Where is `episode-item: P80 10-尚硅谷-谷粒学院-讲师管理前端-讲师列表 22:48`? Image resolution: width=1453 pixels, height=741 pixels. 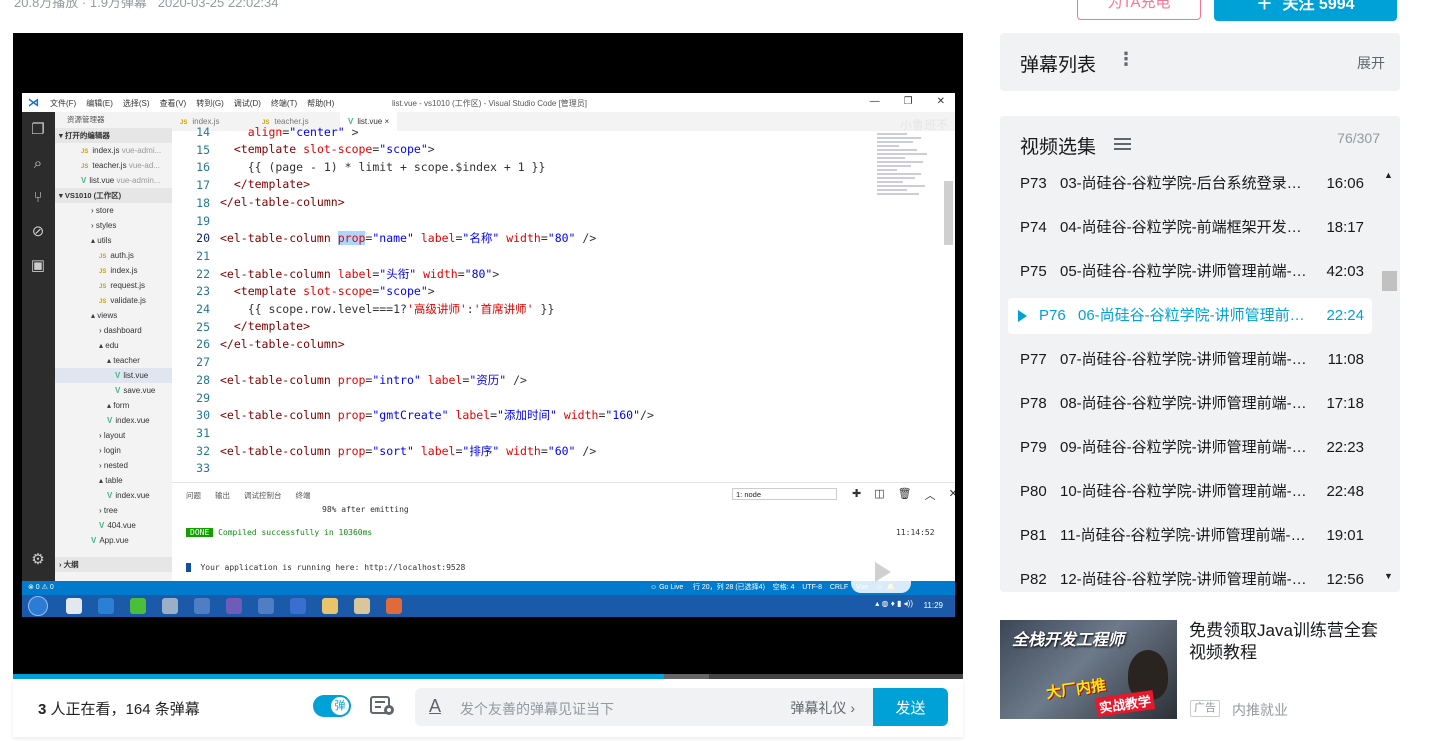 episode-item: P80 10-尚硅谷-谷粒学院-讲师管理前端-讲师列表 22:48 is located at coordinates (1190, 492).